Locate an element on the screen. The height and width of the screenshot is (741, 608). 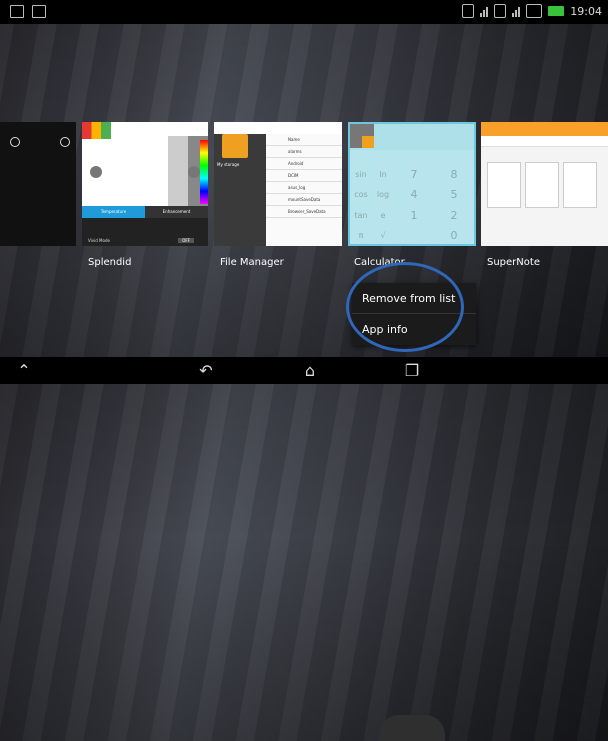
left-arrow-icon is located at coordinates (96, 172).